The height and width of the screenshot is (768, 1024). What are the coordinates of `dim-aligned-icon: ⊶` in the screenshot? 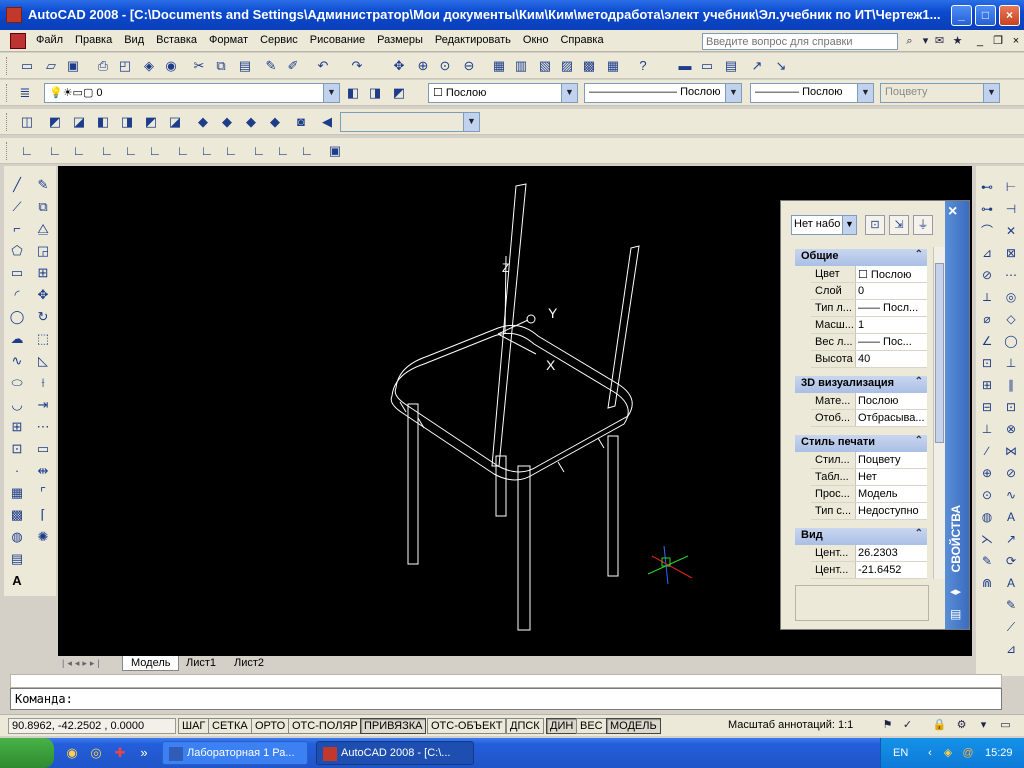 It's located at (987, 209).